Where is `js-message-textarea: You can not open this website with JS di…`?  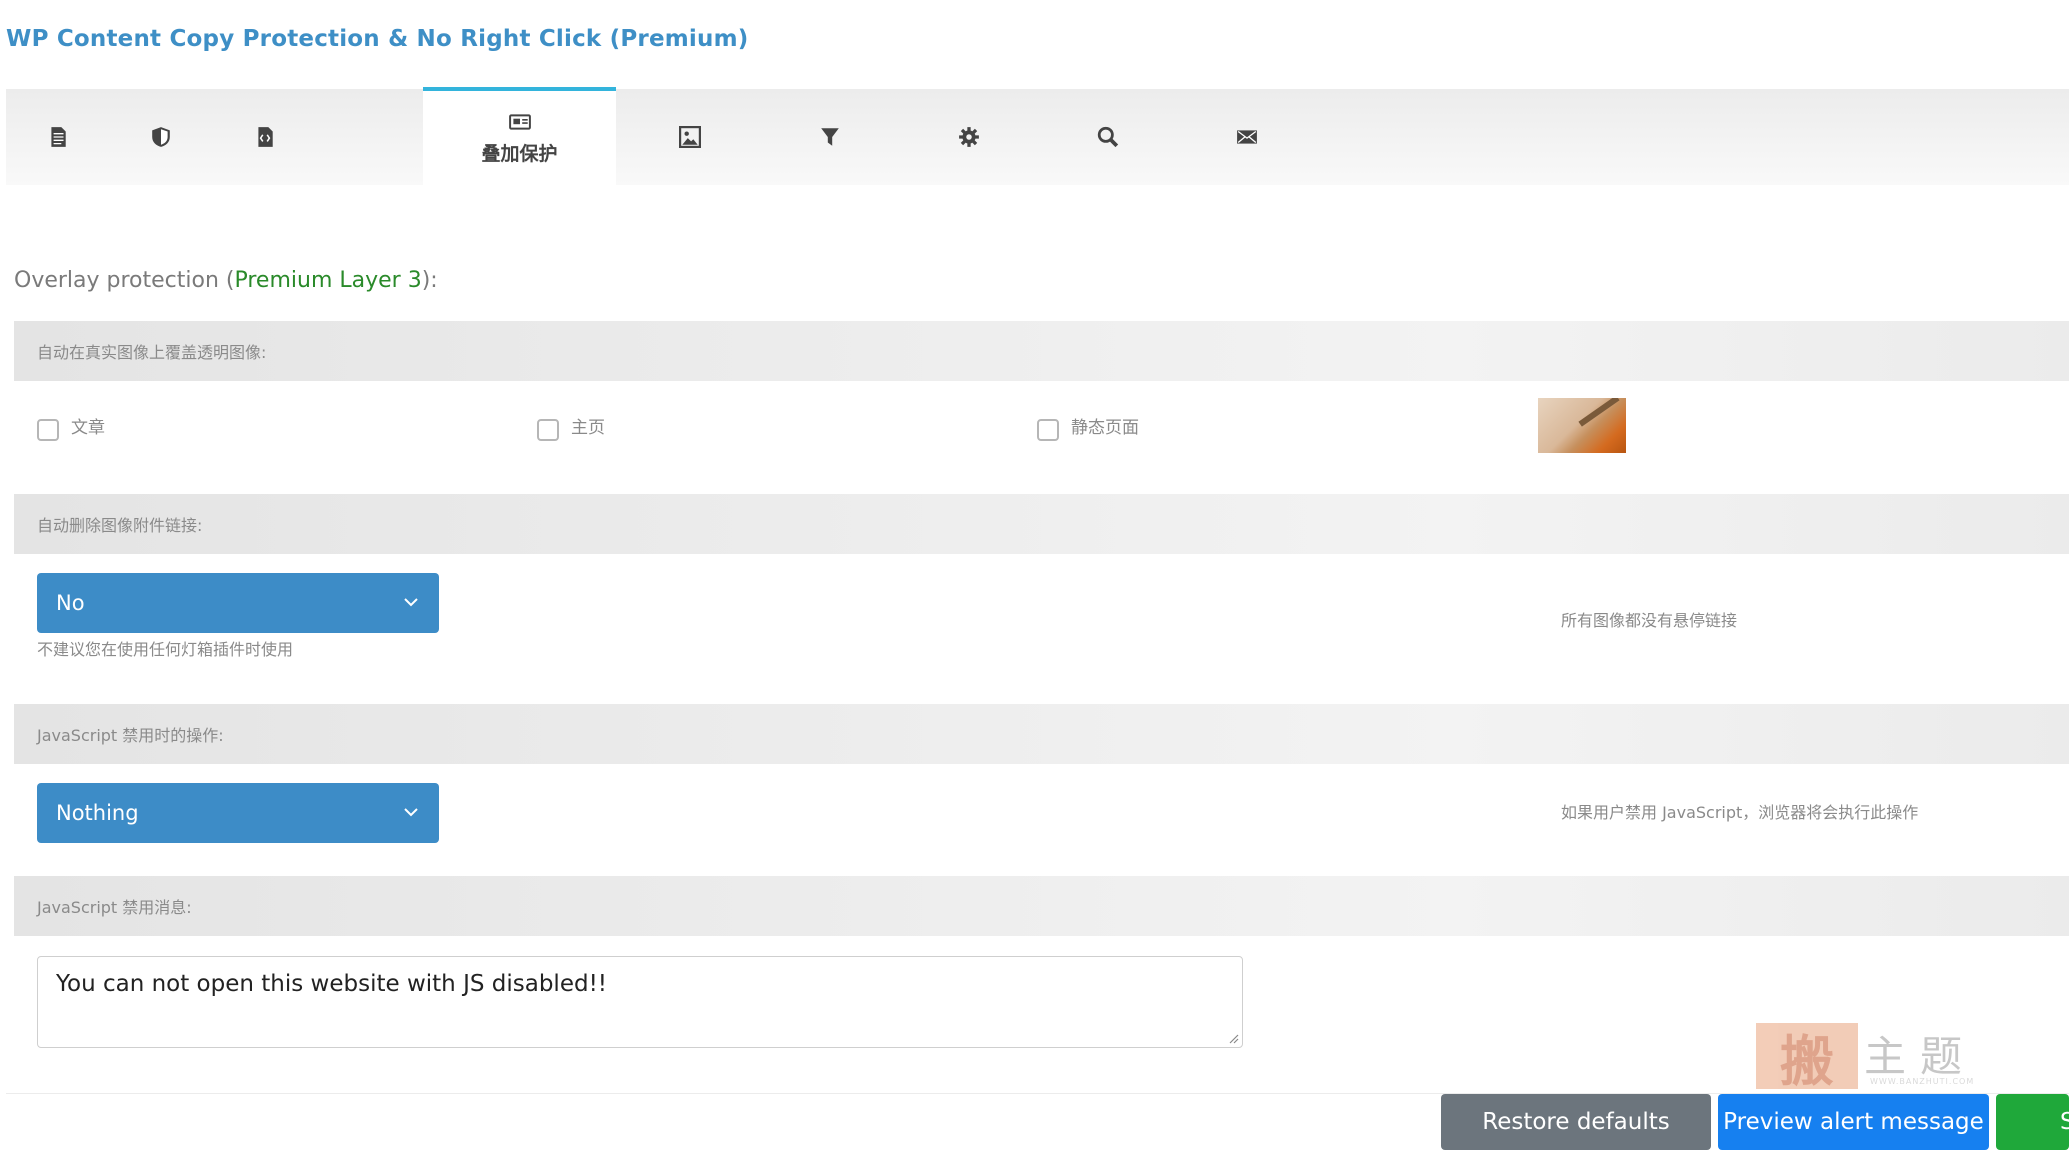 js-message-textarea: You can not open this website with JS di… is located at coordinates (640, 1002).